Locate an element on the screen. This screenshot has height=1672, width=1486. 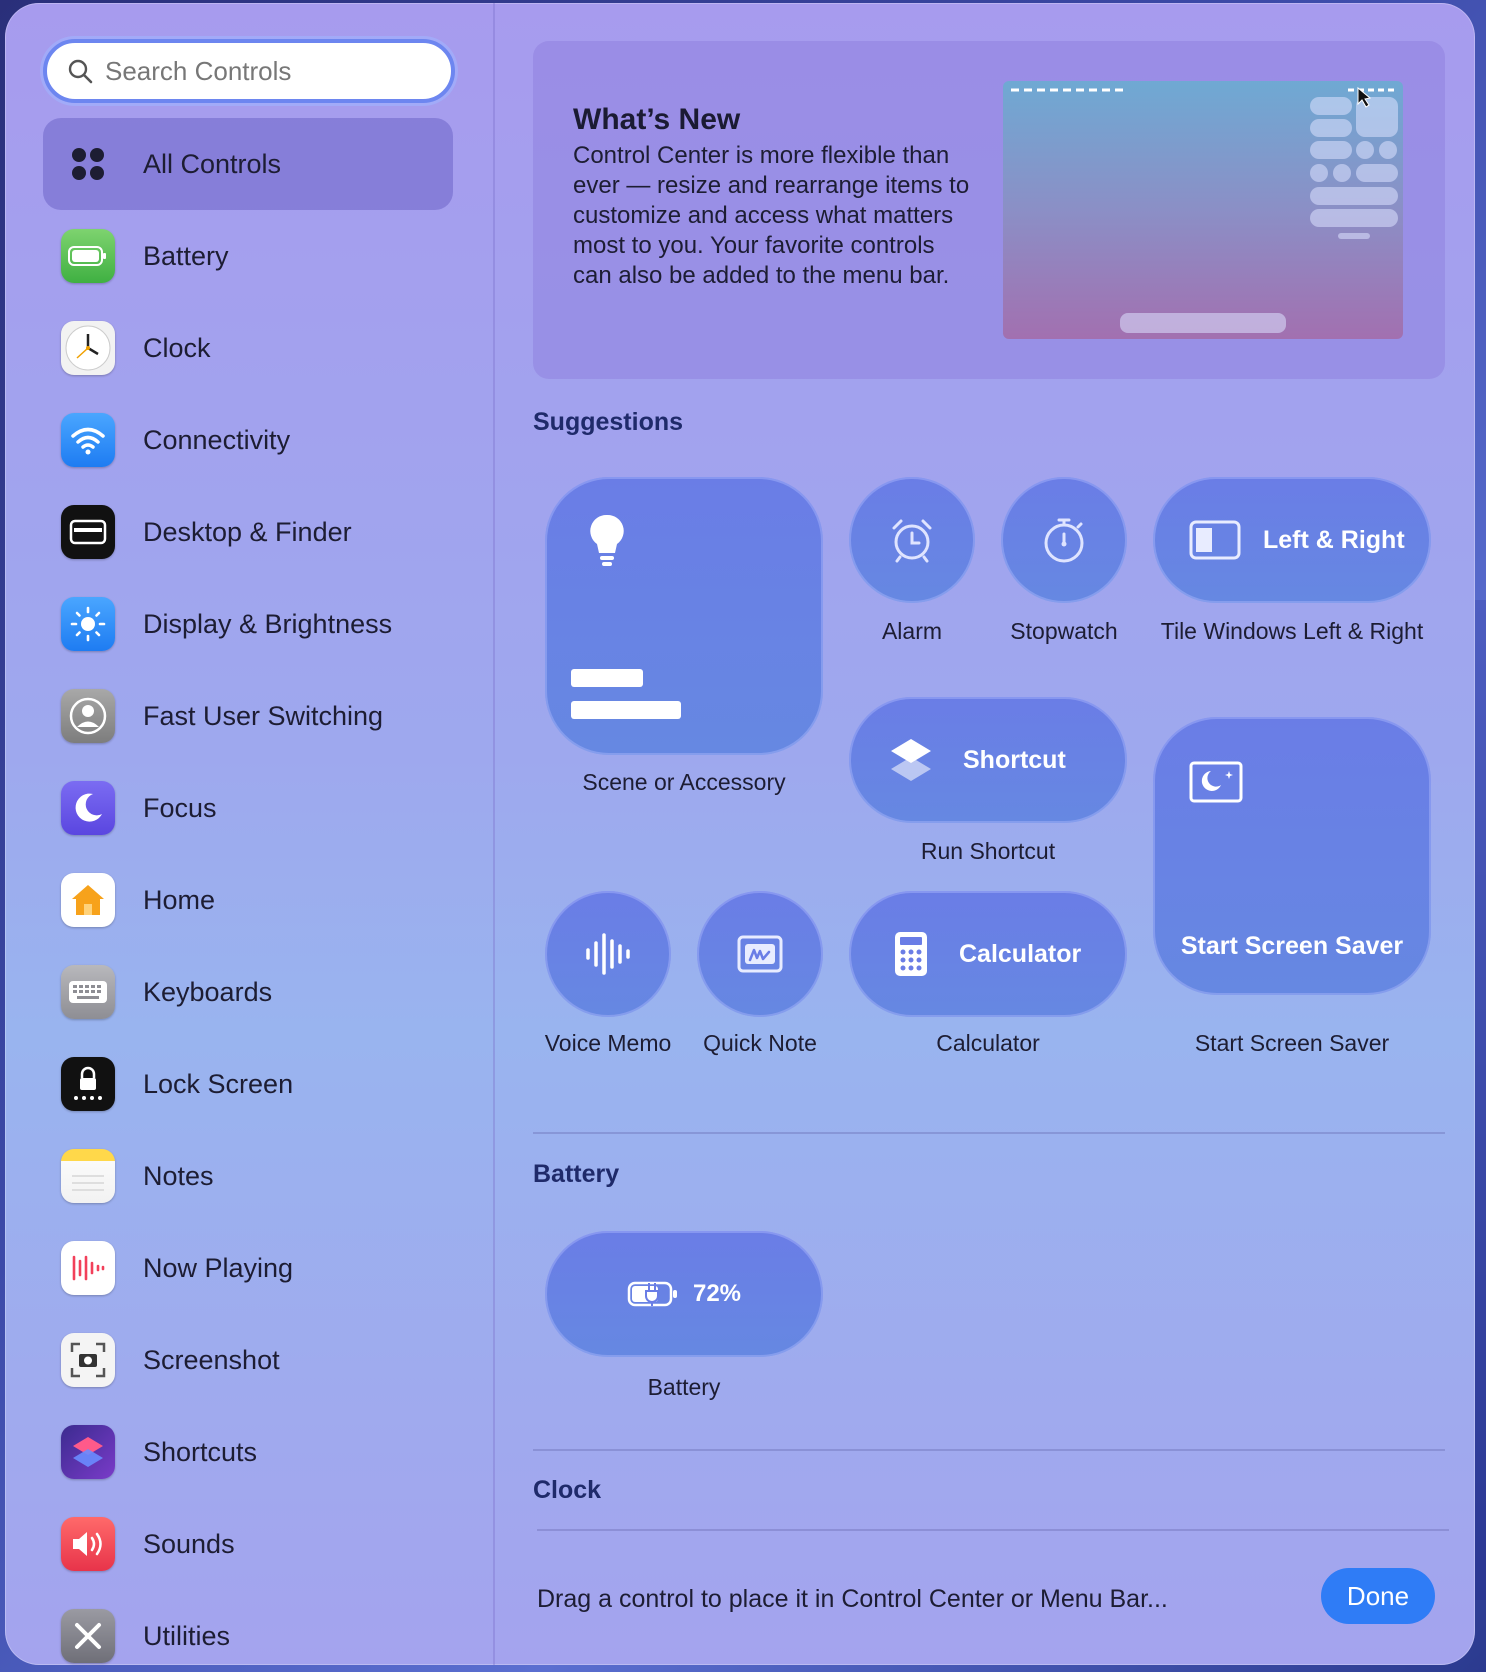
clock-section-title: Clock is located at coordinates (567, 1490).